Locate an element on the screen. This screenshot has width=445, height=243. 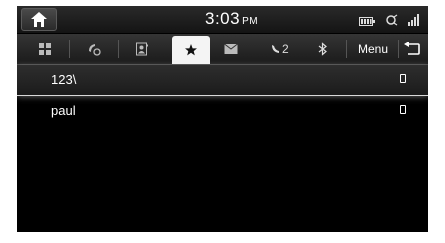
battery-icon is located at coordinates (367, 22).